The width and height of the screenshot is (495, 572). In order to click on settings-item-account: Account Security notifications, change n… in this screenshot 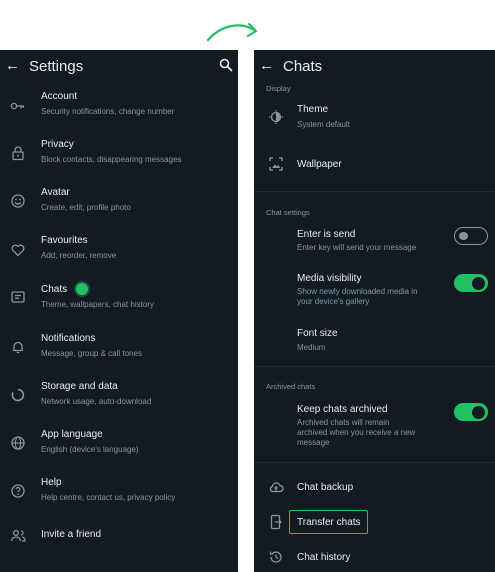, I will do `click(119, 108)`.